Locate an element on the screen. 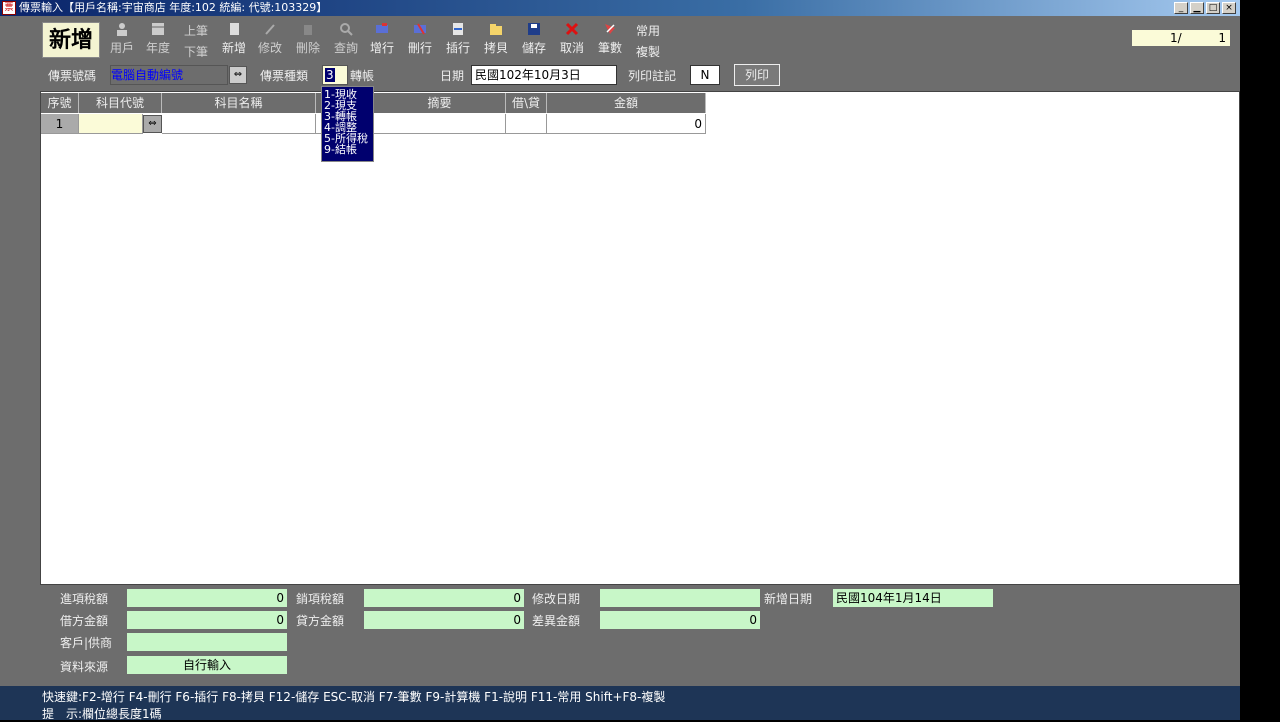 The height and width of the screenshot is (722, 1280). next-record-label: 下筆 is located at coordinates (196, 51).